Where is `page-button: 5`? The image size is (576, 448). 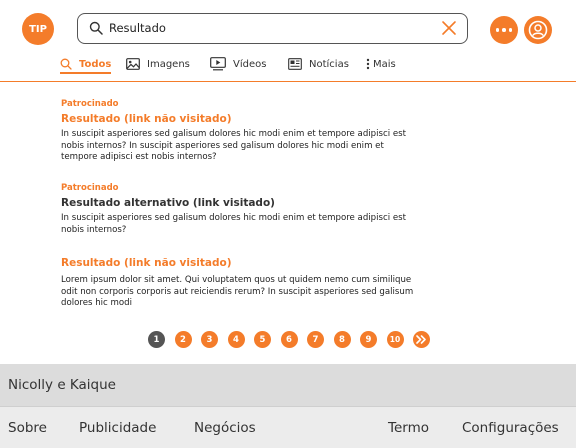
page-button: 5 is located at coordinates (262, 339).